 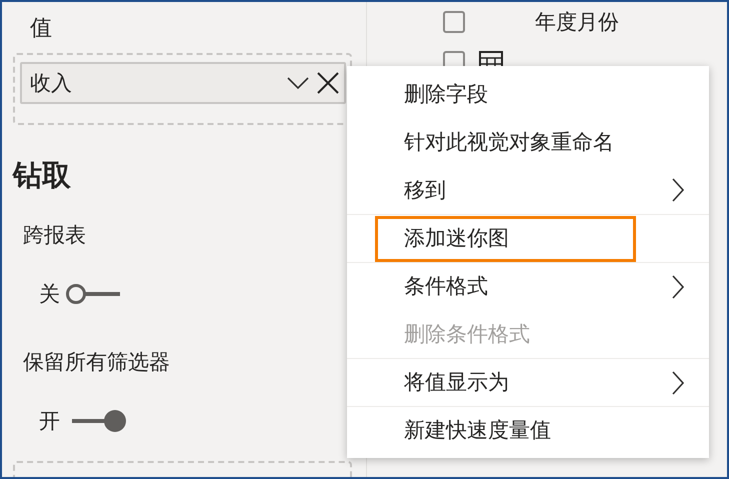 What do you see at coordinates (55, 235) in the screenshot?
I see `toggle-label: 跨报表` at bounding box center [55, 235].